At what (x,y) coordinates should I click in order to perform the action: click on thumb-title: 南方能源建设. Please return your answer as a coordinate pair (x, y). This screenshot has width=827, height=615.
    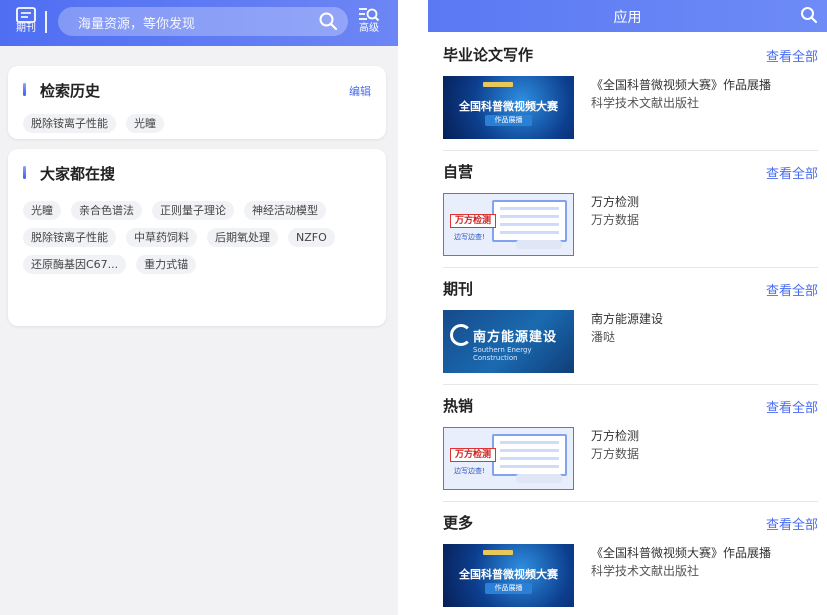
    Looking at the image, I should click on (515, 337).